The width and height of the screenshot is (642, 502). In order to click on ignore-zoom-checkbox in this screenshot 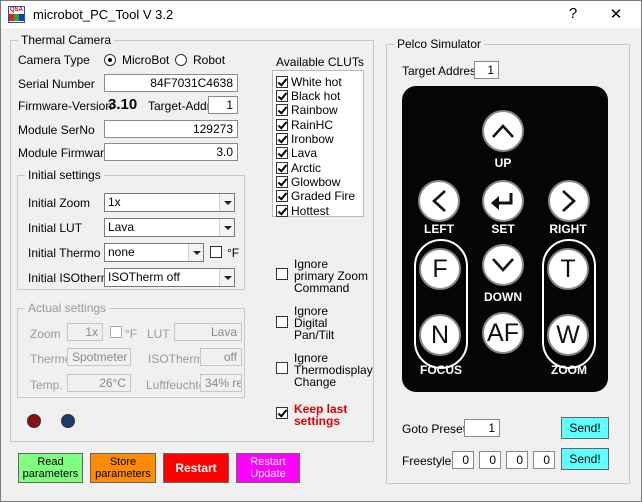, I will do `click(282, 274)`.